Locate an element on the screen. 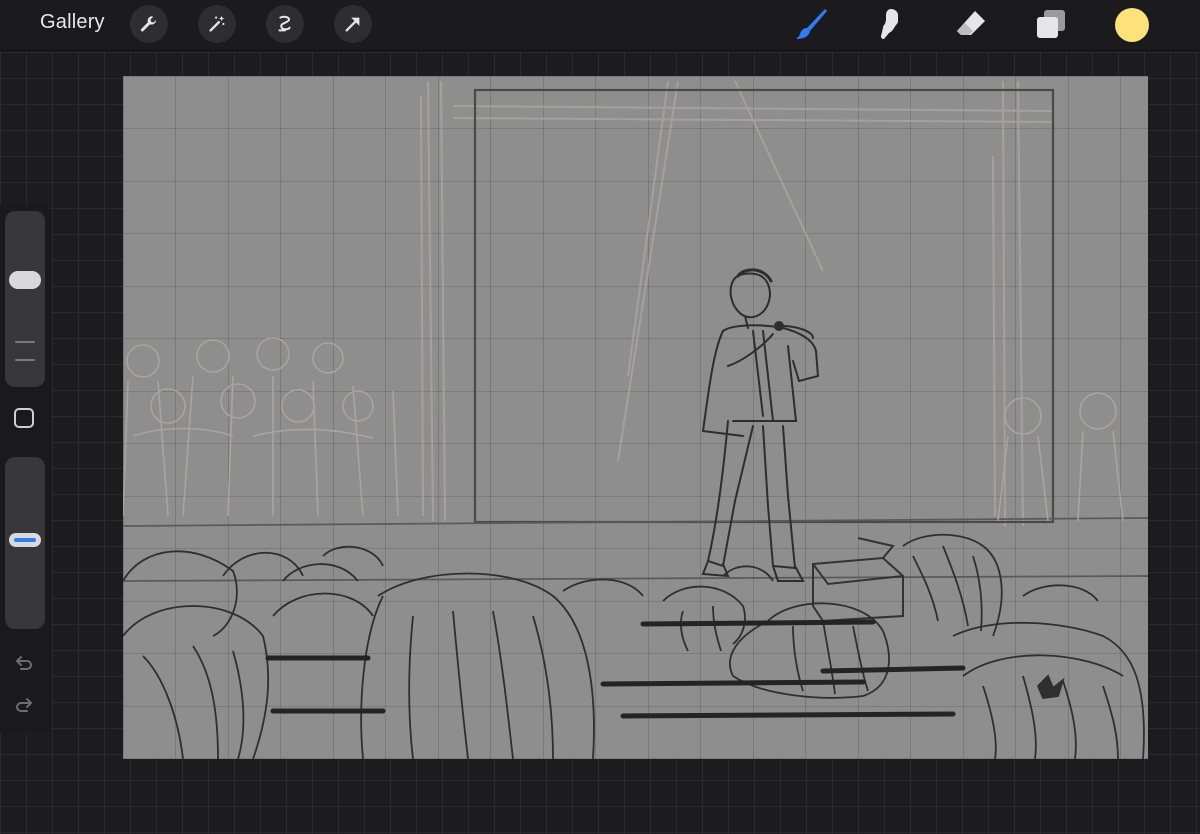  smudge-button is located at coordinates (891, 24).